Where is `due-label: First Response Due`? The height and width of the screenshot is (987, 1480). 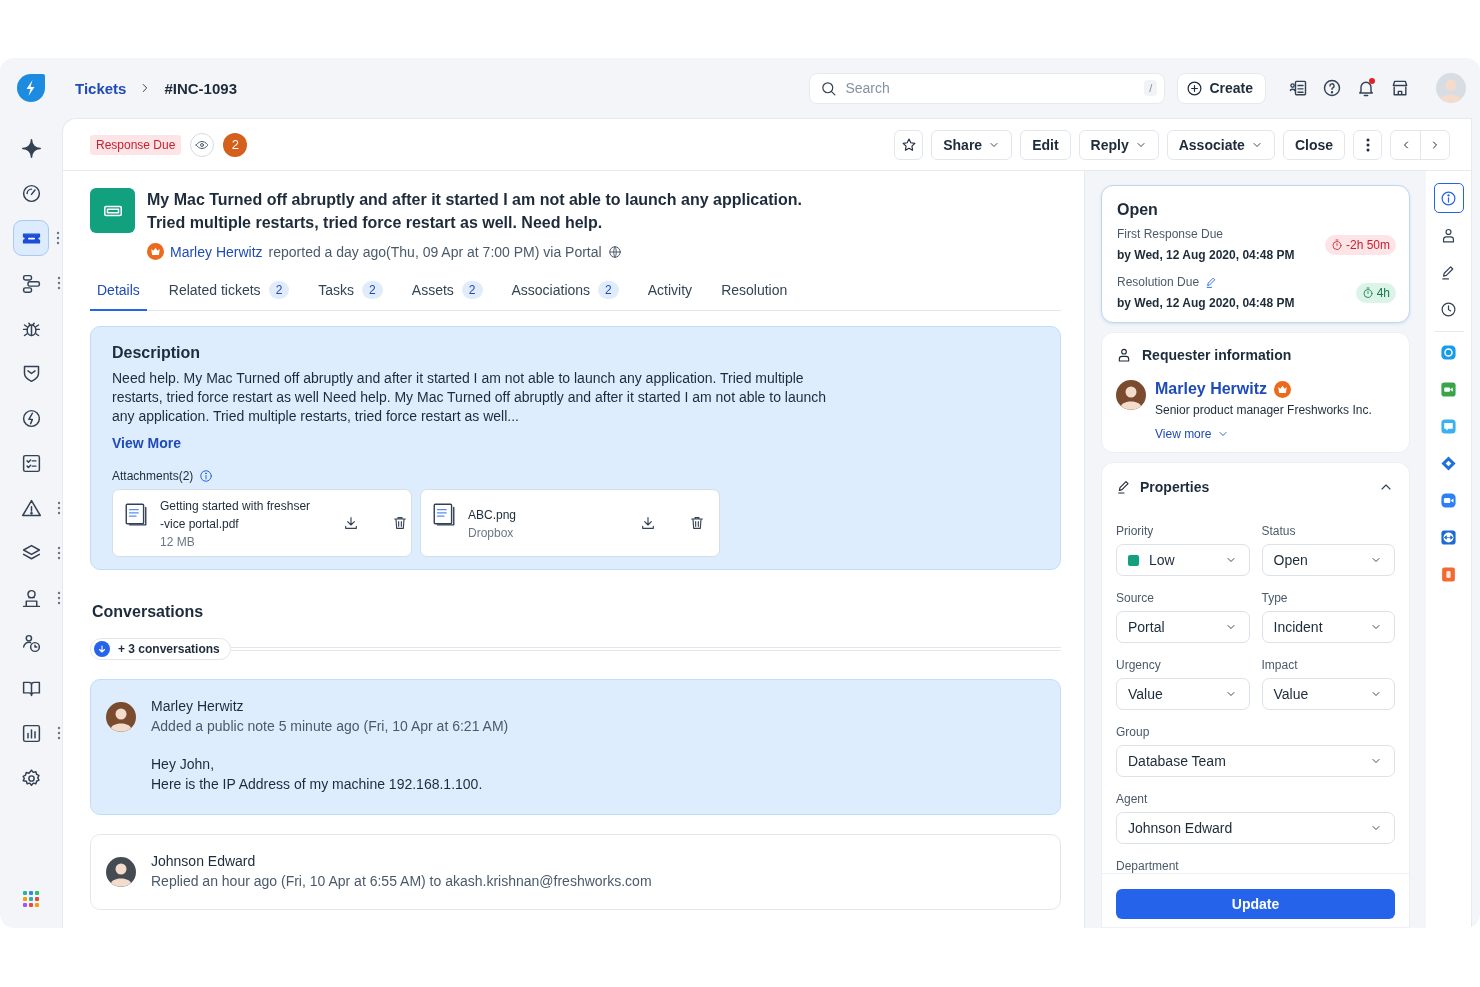 due-label: First Response Due is located at coordinates (1171, 234).